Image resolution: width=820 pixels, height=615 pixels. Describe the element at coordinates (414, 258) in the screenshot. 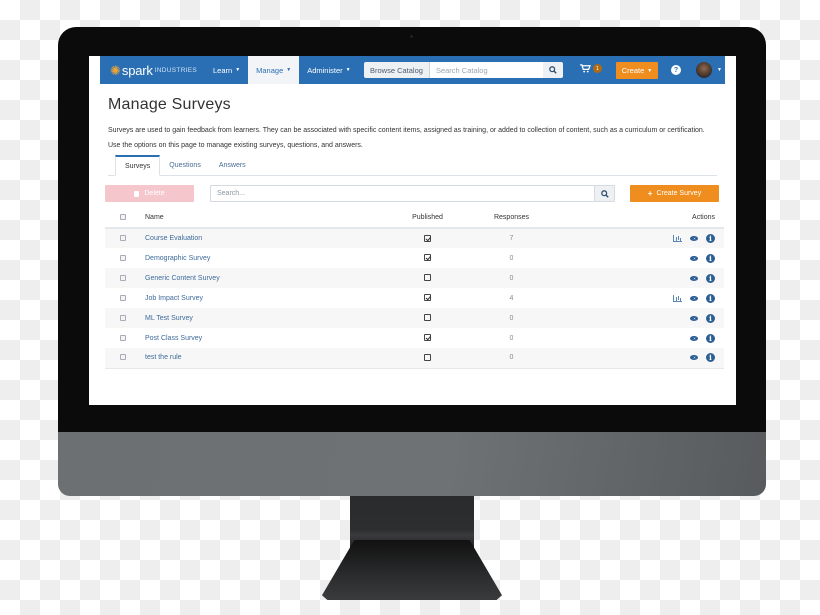

I see `table-row: Demographic Survey 0 i` at that location.